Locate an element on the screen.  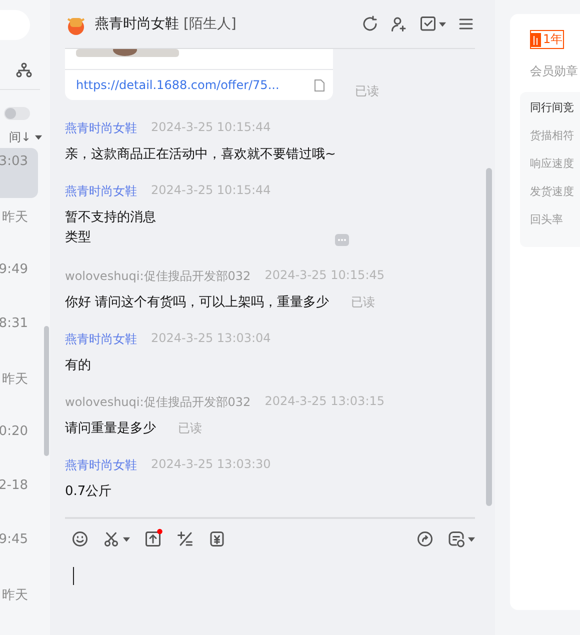
membership-badge: 1年 is located at coordinates (547, 39).